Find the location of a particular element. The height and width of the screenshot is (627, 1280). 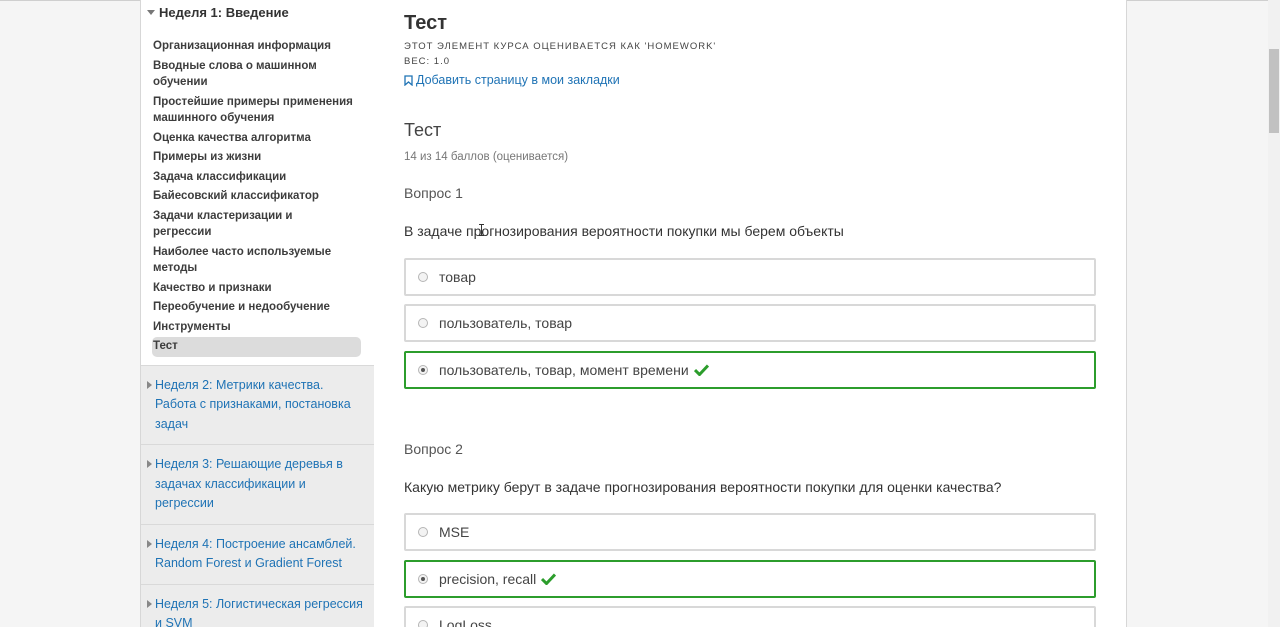

subsection-quality-estimation: Оценка качества алгоритма is located at coordinates (253, 139).